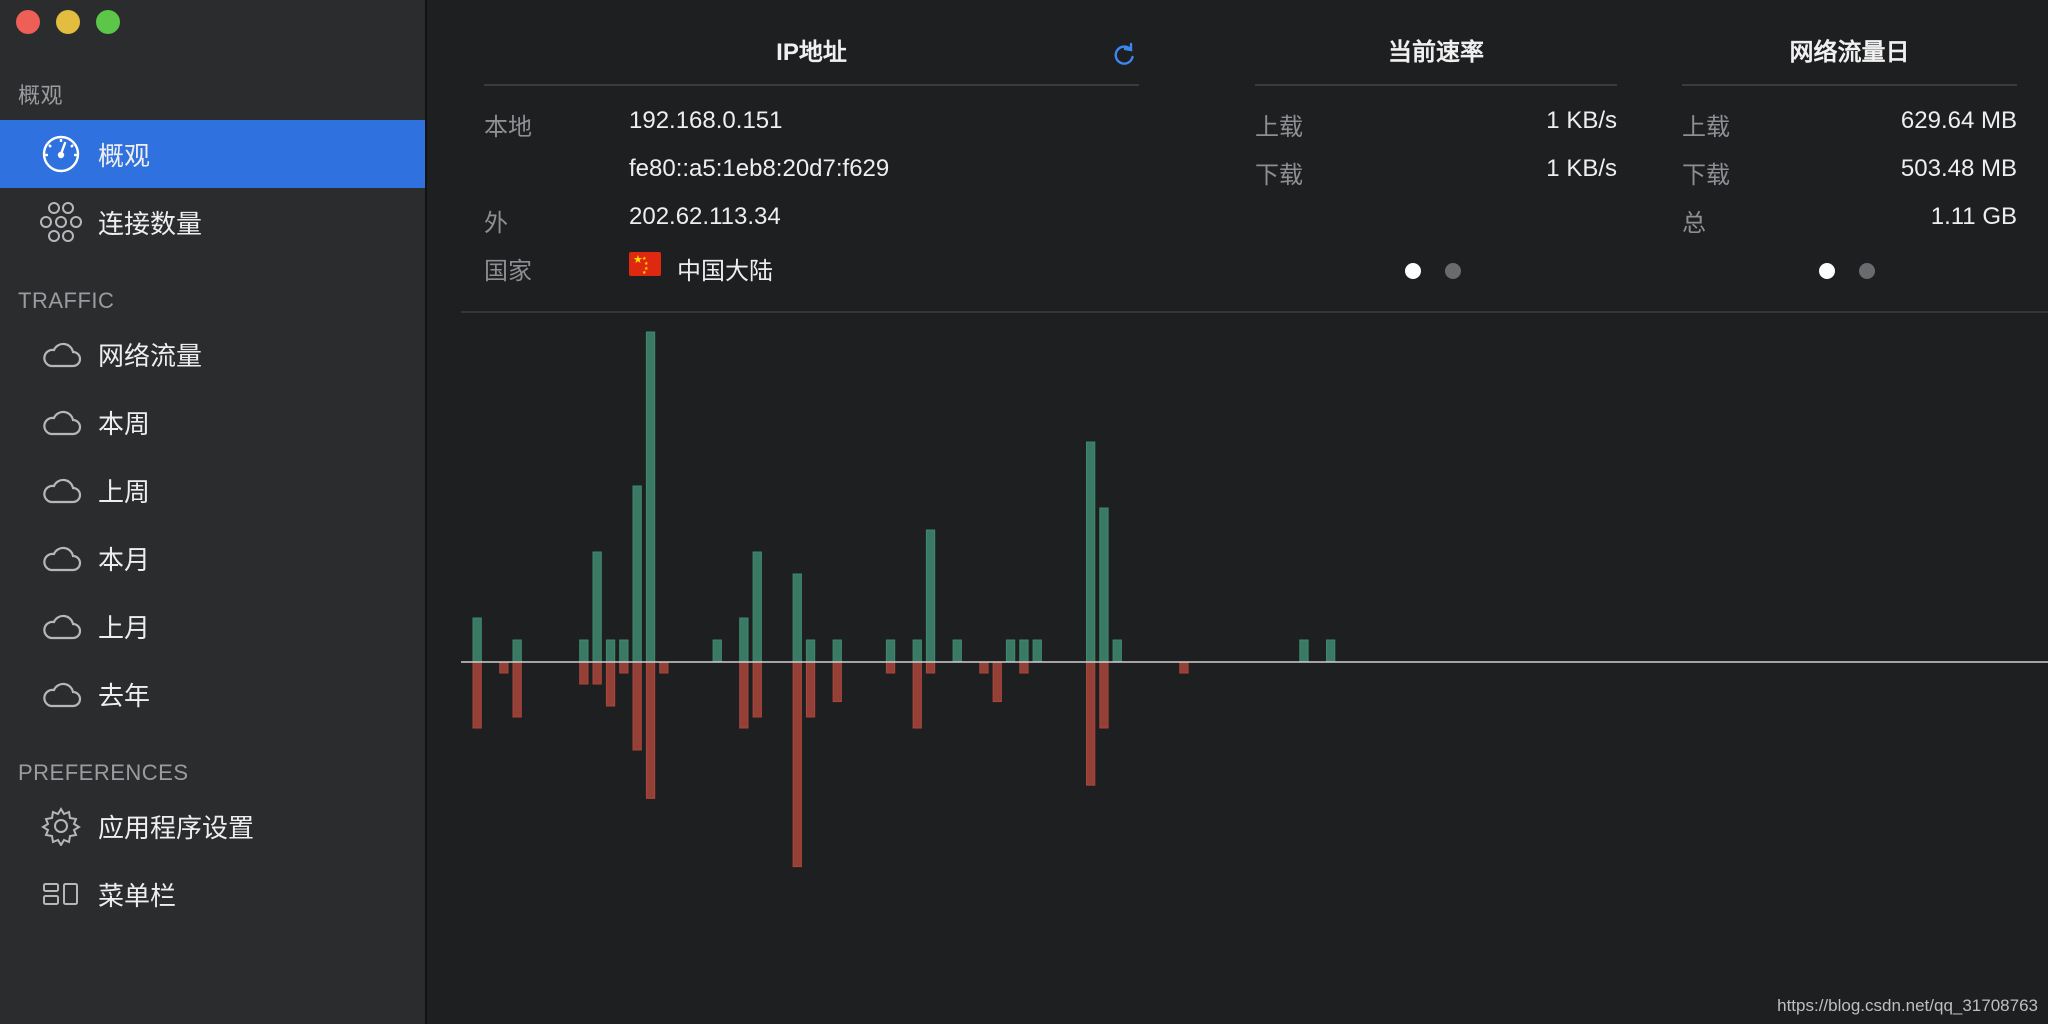 The height and width of the screenshot is (1024, 2048). I want to click on menubar-icon, so click(61, 894).